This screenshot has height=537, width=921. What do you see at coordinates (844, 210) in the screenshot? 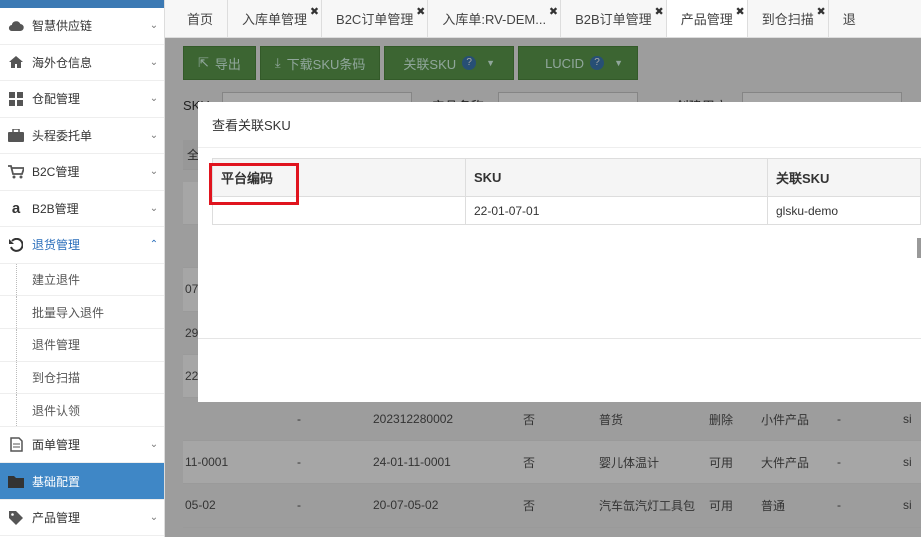
I see `cell-linked-sku: glsku-demo` at bounding box center [844, 210].